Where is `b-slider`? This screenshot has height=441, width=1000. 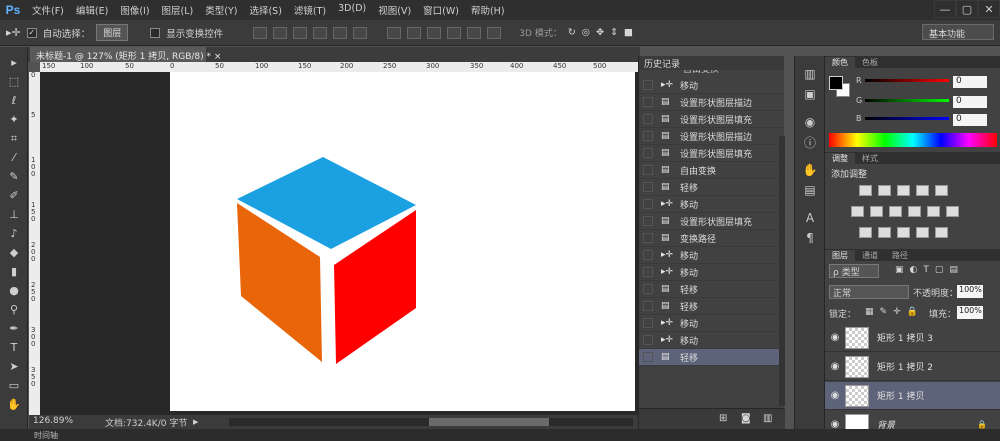
b-slider is located at coordinates (907, 118).